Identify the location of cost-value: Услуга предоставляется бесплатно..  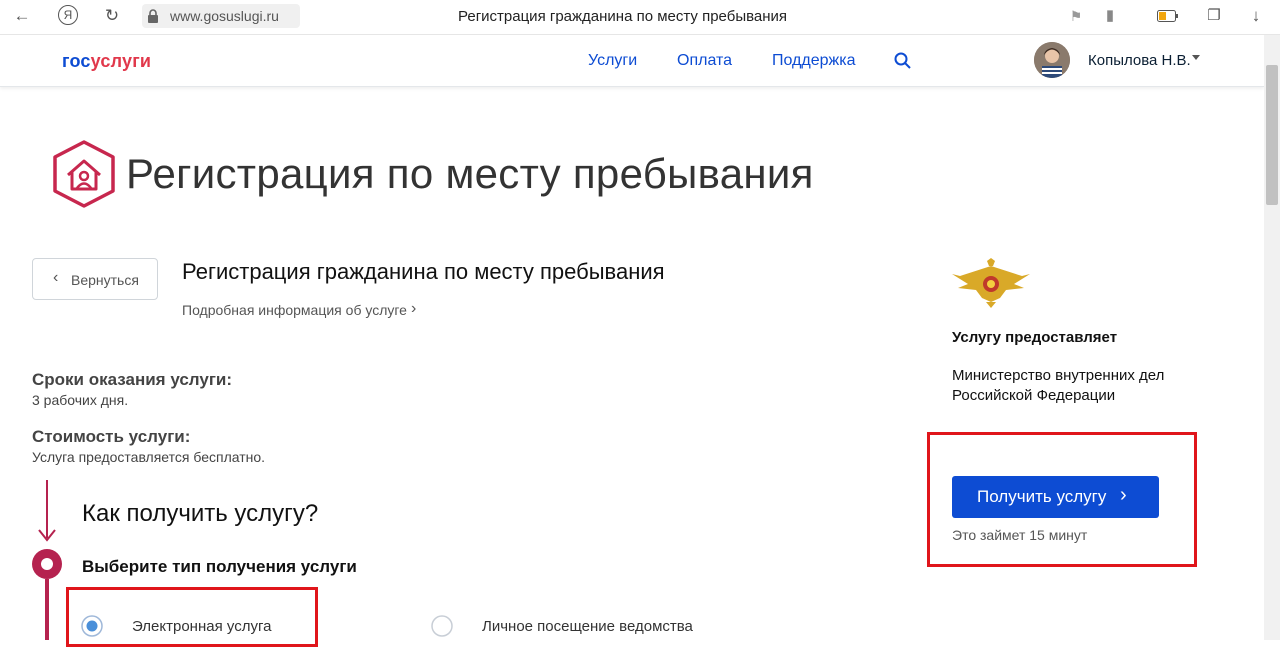
(149, 457).